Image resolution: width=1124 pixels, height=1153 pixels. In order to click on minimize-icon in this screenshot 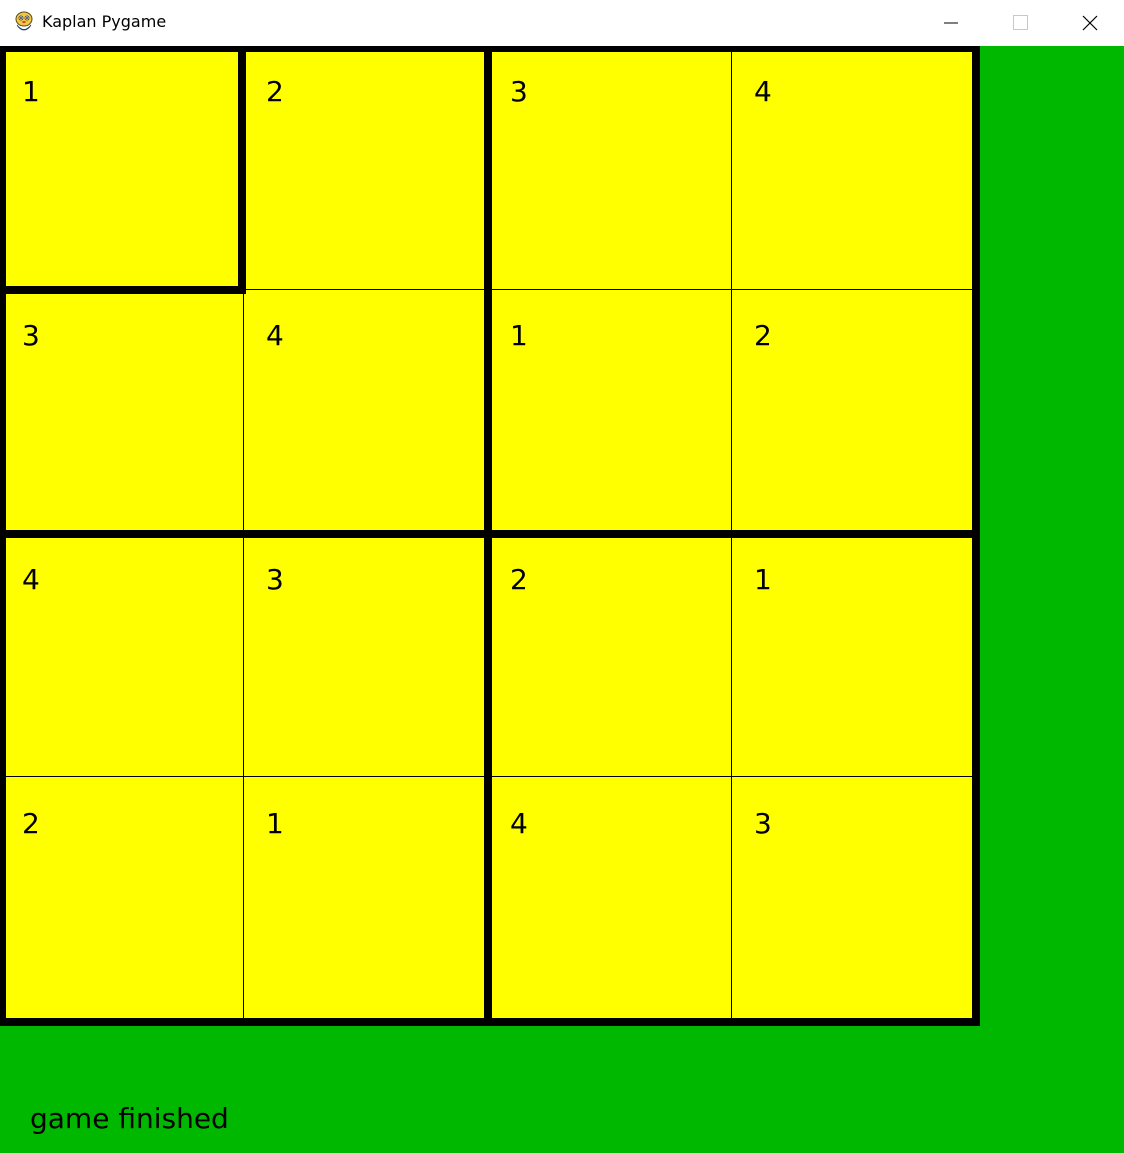, I will do `click(951, 23)`.